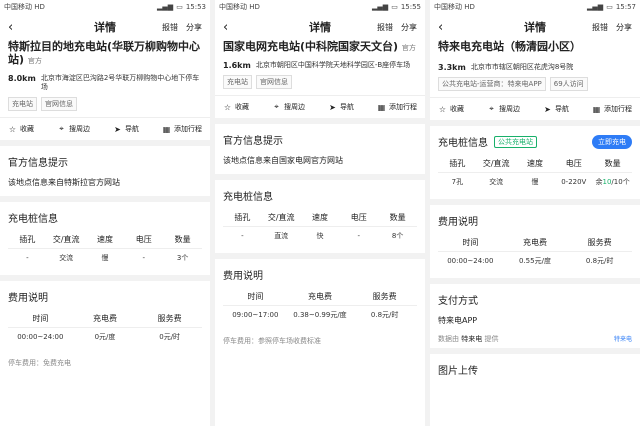 The image size is (640, 426). What do you see at coordinates (237, 65) in the screenshot?
I see `distance: 1.6km` at bounding box center [237, 65].